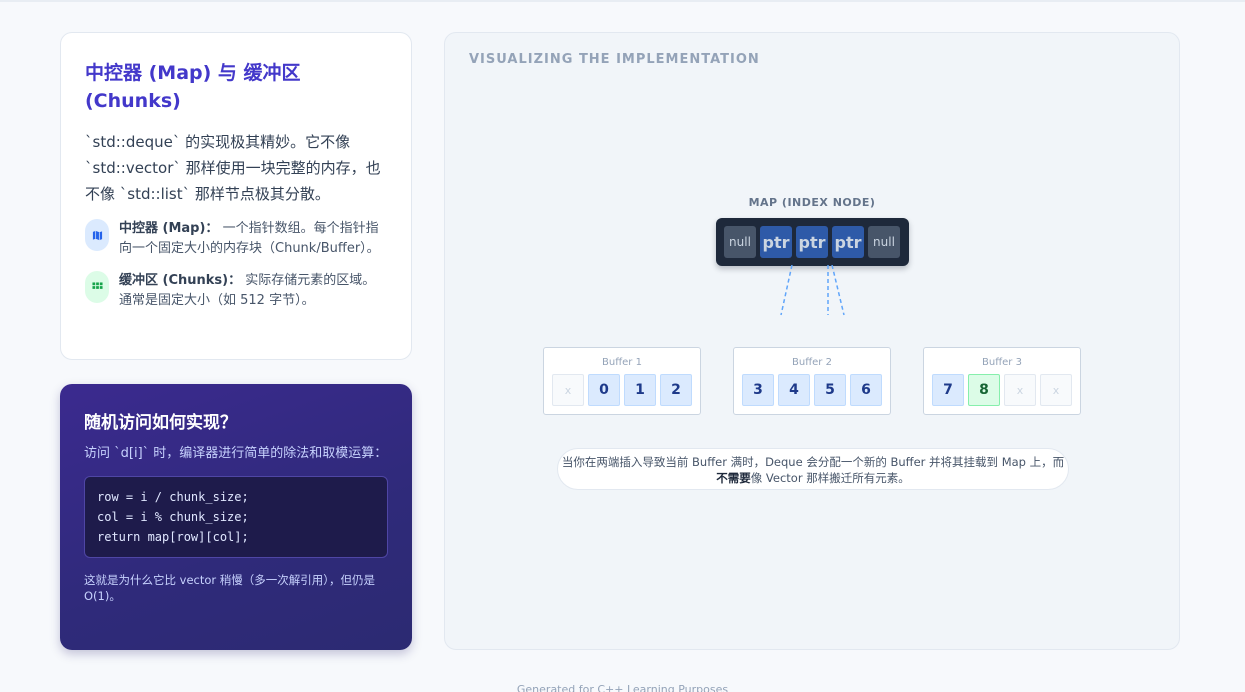 The image size is (1245, 692). Describe the element at coordinates (948, 390) in the screenshot. I see `buffer-cell: 7` at that location.